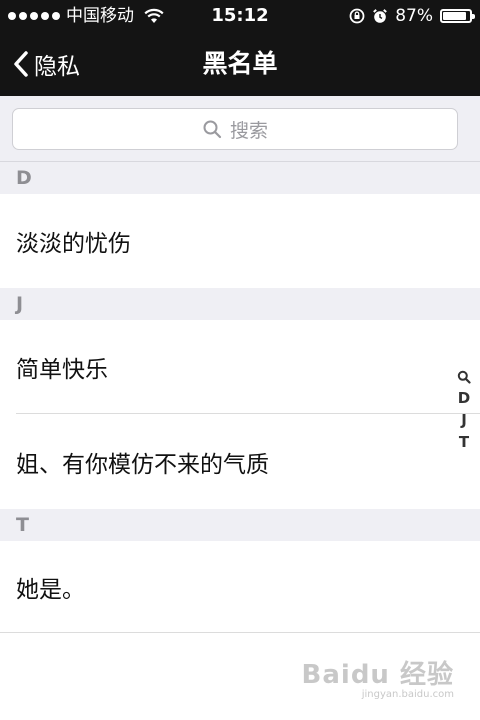  Describe the element at coordinates (62, 370) in the screenshot. I see `contact-name: 简单快乐` at that location.